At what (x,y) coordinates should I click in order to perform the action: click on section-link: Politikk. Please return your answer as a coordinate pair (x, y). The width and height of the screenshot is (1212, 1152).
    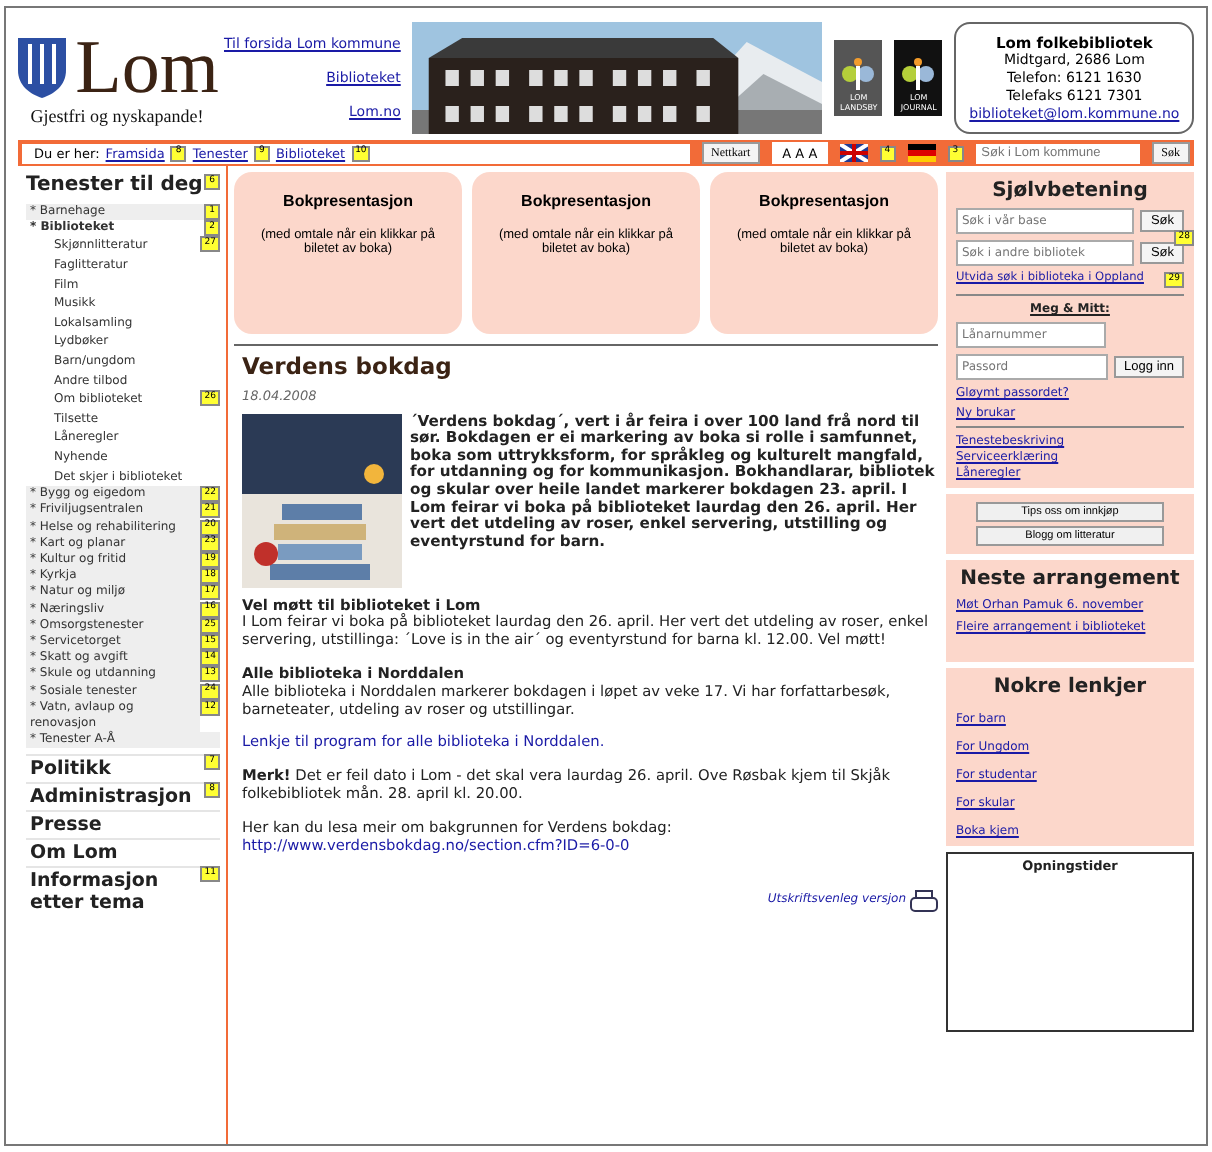
    Looking at the image, I should click on (115, 768).